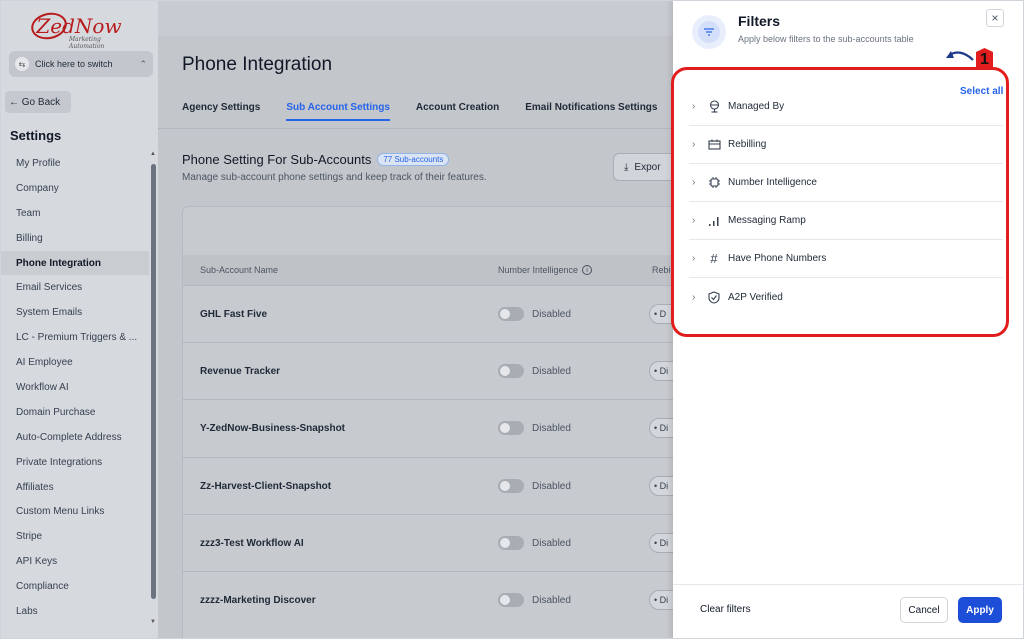 The height and width of the screenshot is (639, 1024). Describe the element at coordinates (153, 622) in the screenshot. I see `scroll-down-icon: ▼` at that location.